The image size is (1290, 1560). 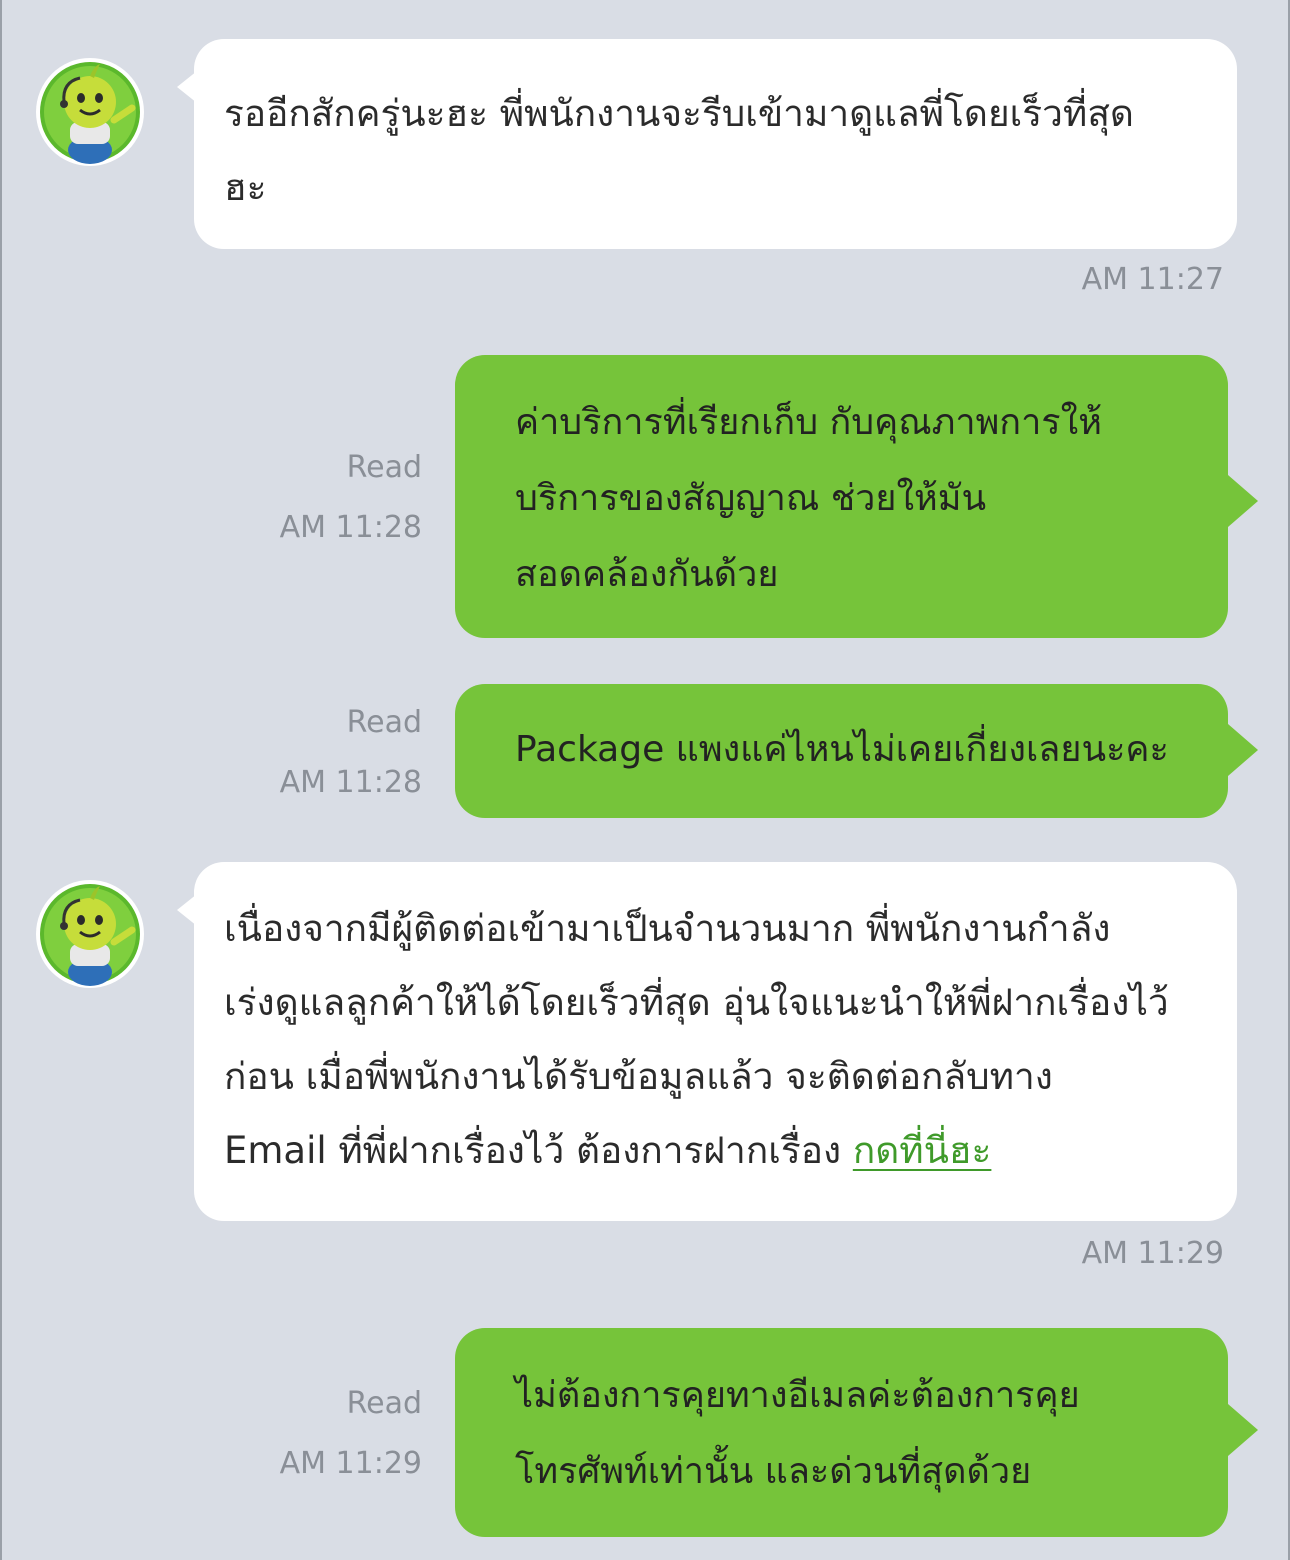 What do you see at coordinates (245, 187) in the screenshot?
I see `message-text-line: ฮะ` at bounding box center [245, 187].